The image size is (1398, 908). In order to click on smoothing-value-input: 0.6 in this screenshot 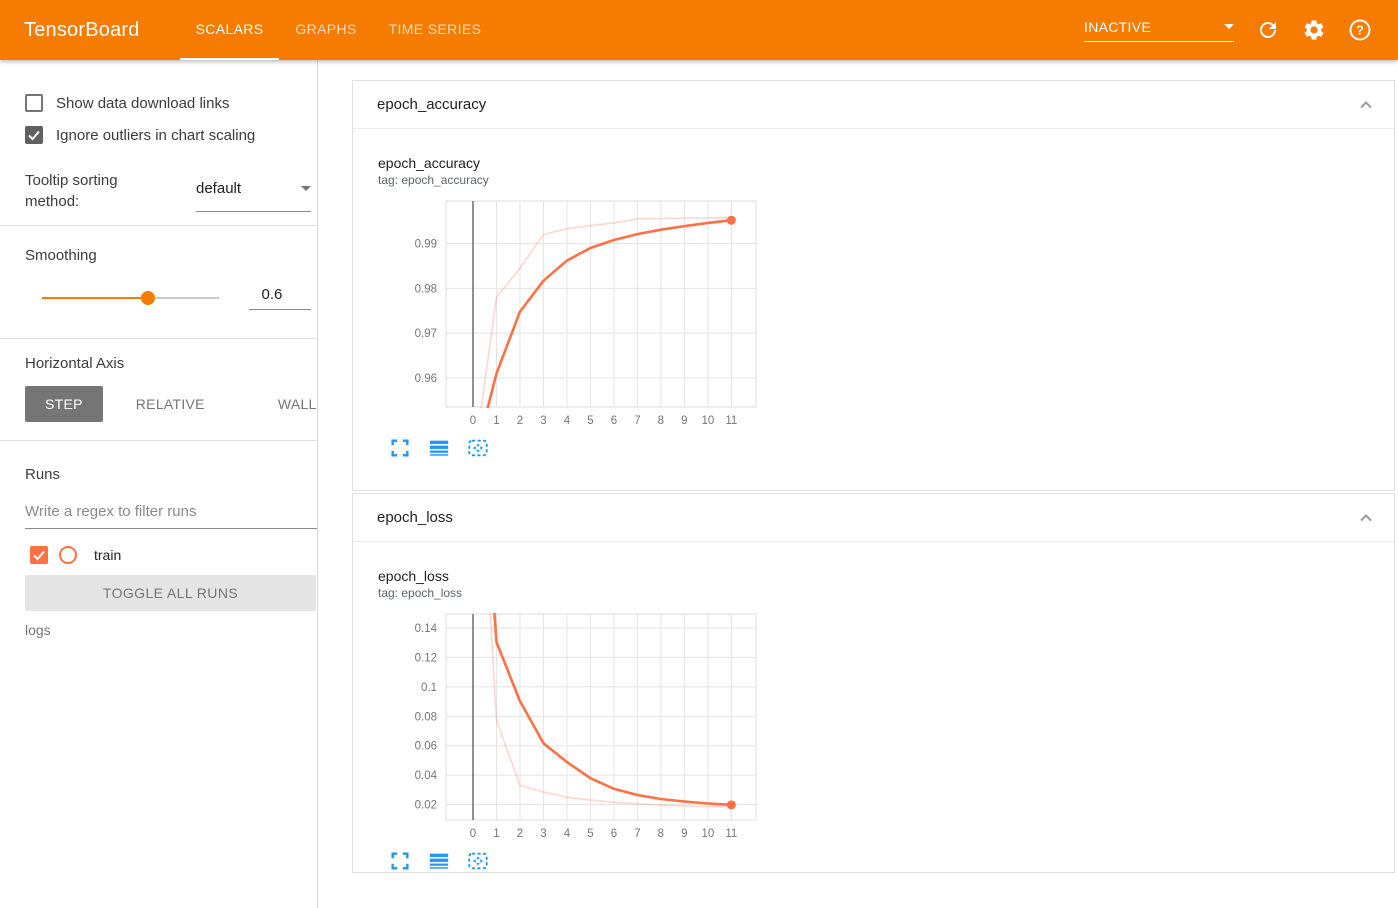, I will do `click(280, 298)`.